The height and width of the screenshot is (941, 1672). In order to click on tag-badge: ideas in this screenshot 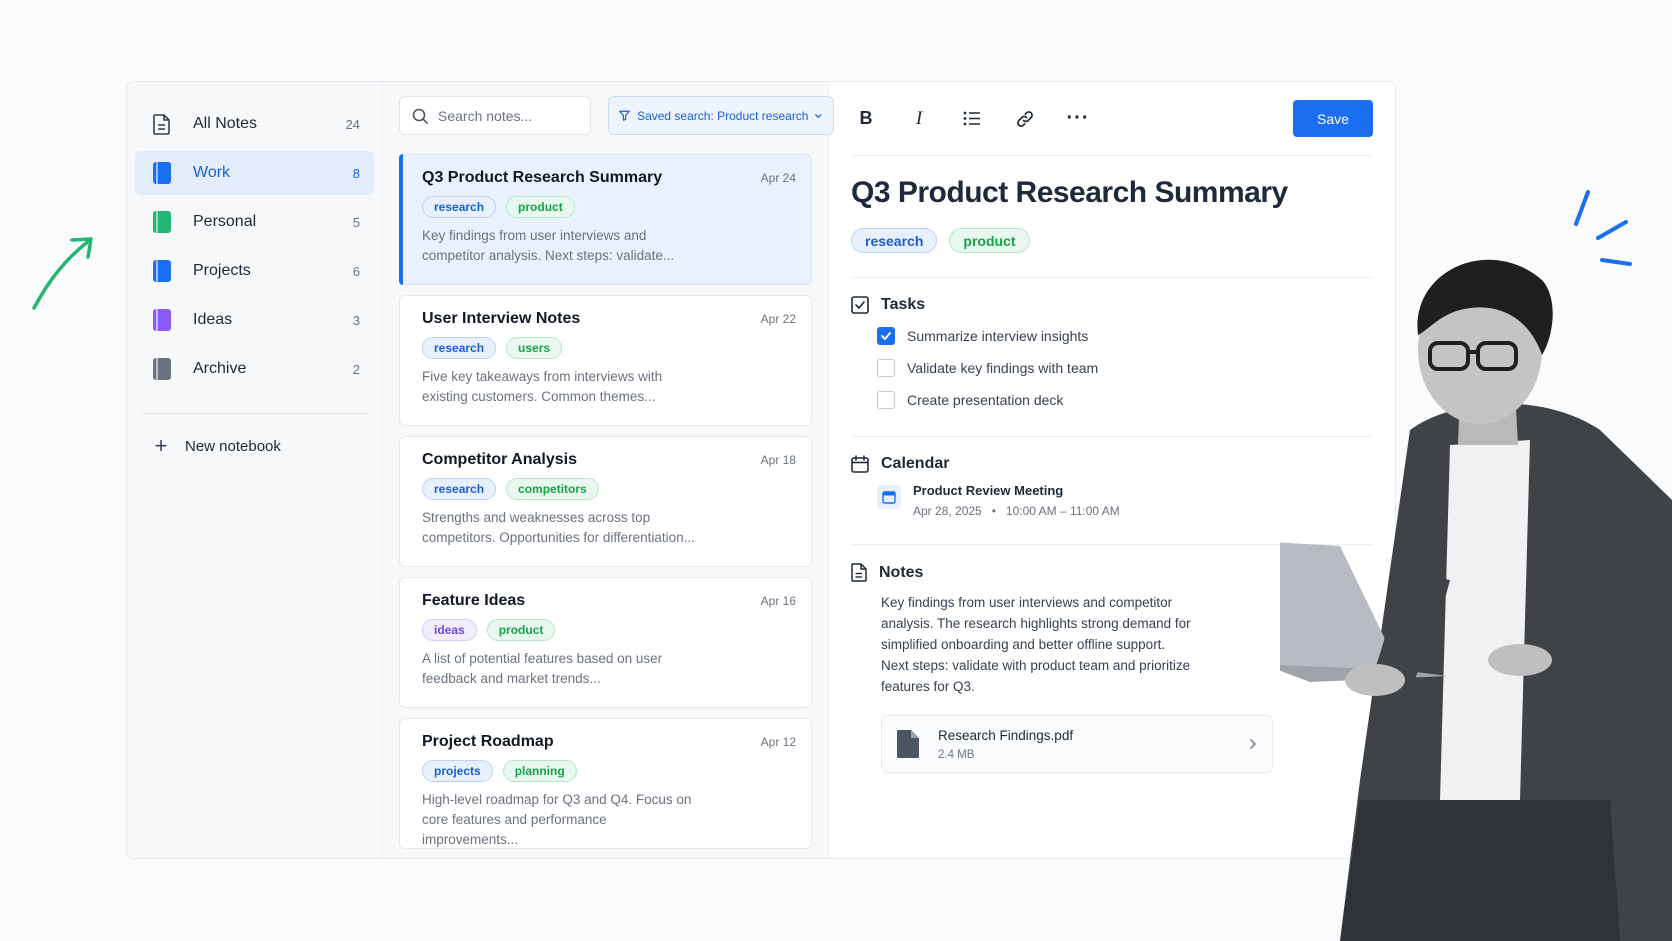, I will do `click(449, 630)`.